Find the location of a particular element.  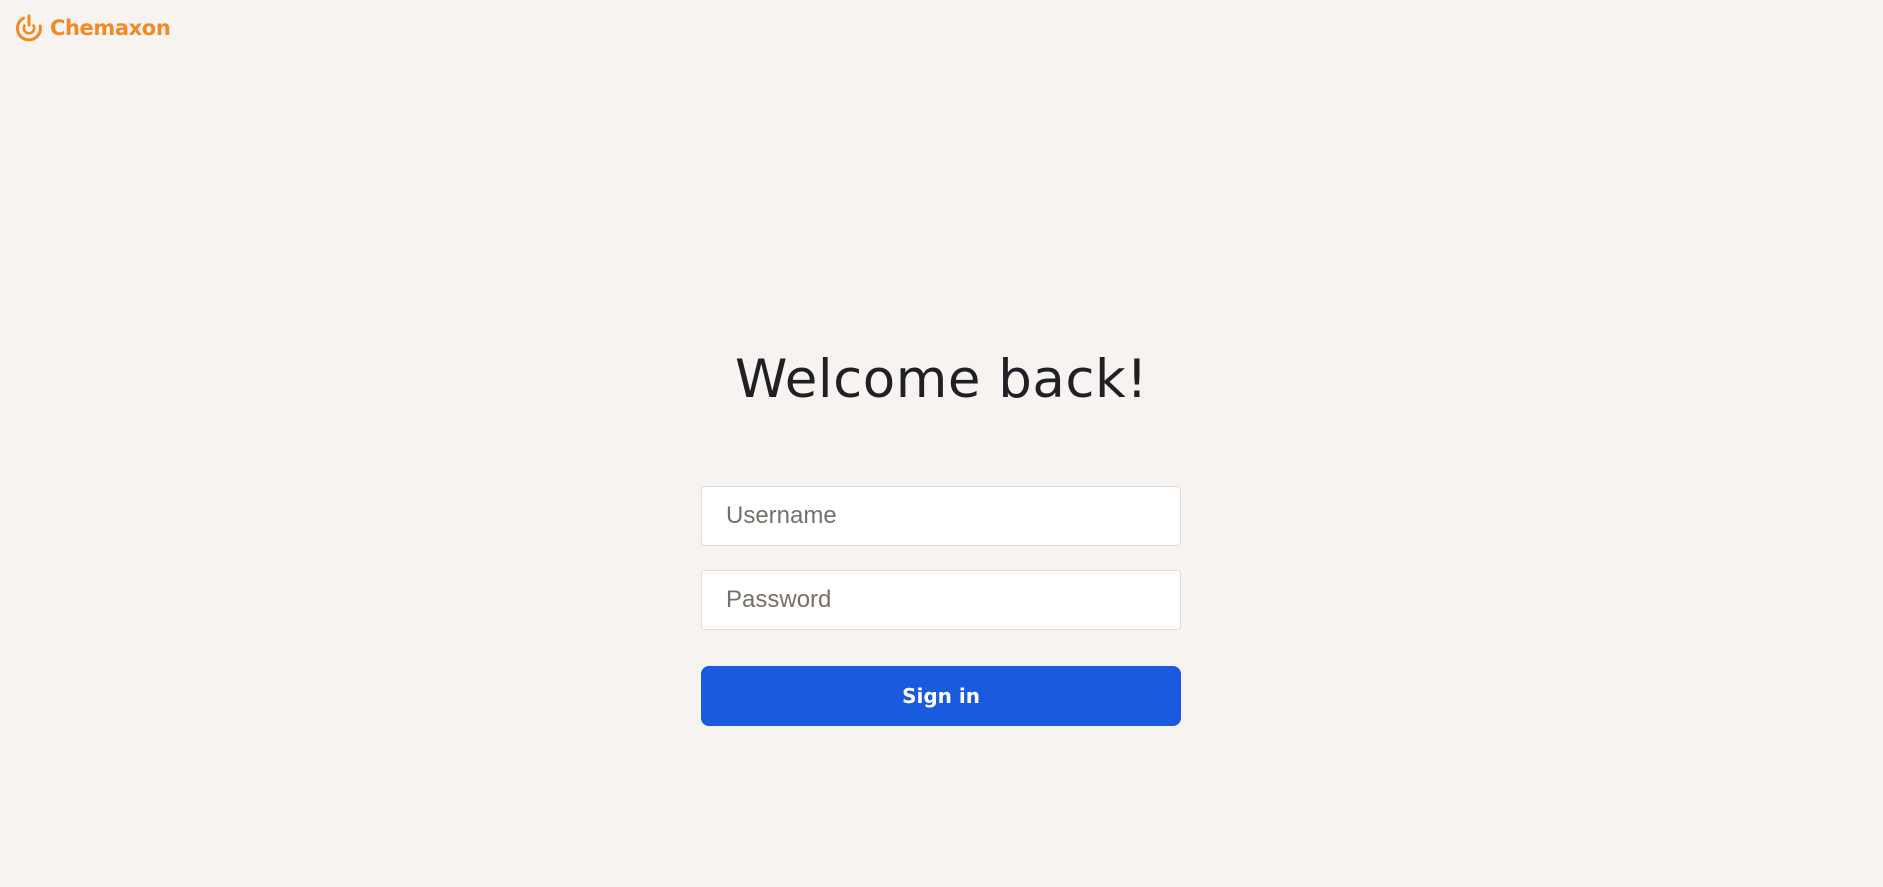

chemaxon-logo-link: Chemaxon is located at coordinates (92, 28).